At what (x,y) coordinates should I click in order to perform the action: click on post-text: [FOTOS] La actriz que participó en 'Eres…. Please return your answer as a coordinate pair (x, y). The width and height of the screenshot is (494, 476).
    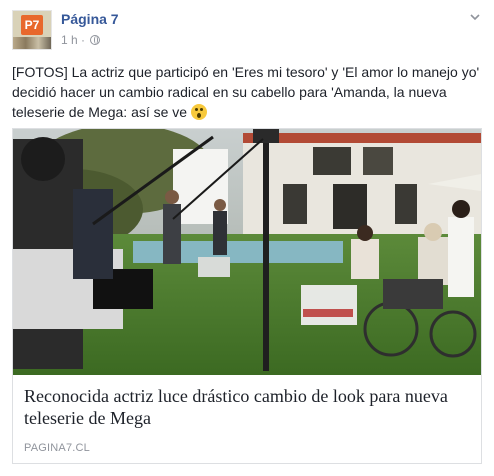
    Looking at the image, I should click on (247, 92).